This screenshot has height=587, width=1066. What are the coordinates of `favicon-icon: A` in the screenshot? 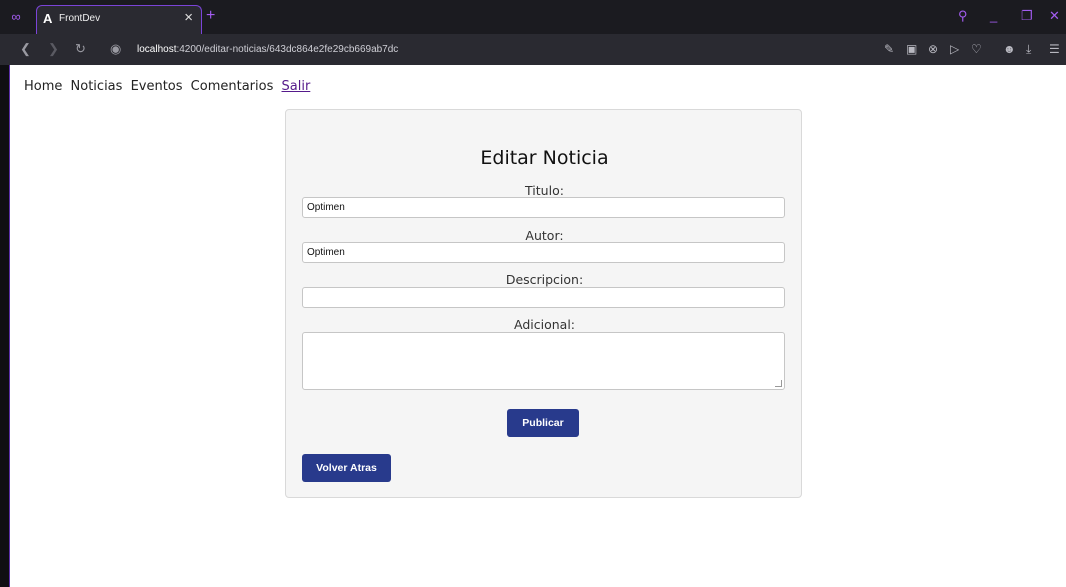 It's located at (48, 18).